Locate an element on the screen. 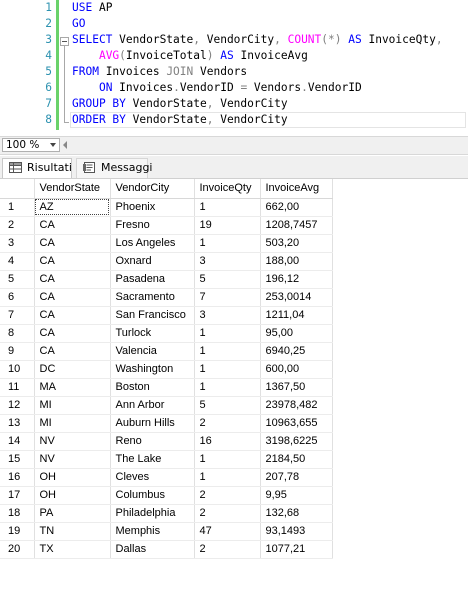 Image resolution: width=468 pixels, height=590 pixels. table-cell: TX is located at coordinates (72, 549).